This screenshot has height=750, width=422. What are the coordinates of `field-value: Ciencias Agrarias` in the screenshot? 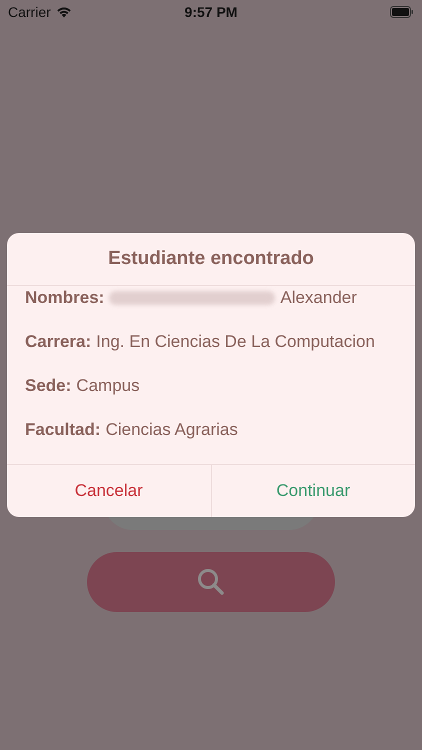 It's located at (172, 430).